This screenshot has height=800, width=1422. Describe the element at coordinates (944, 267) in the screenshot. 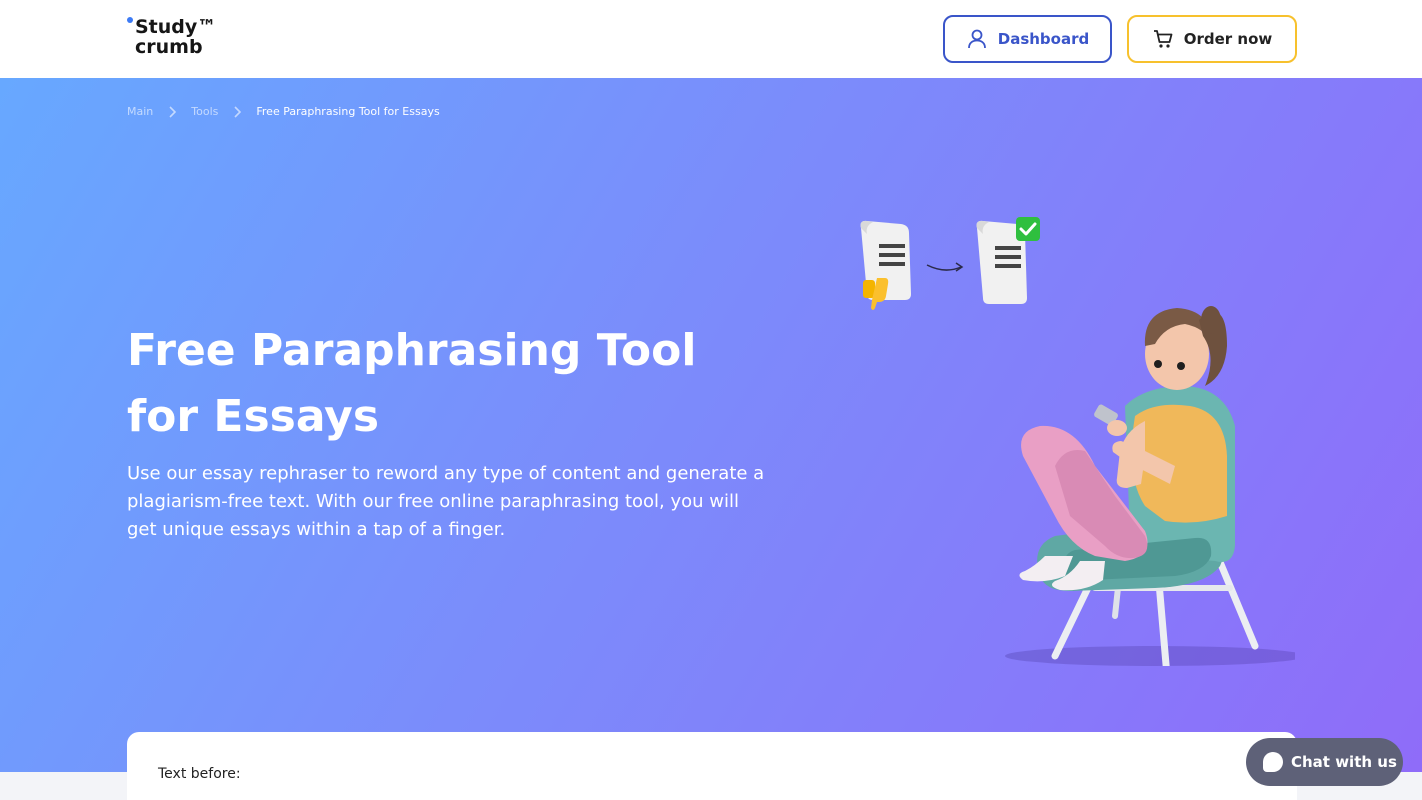

I see `arrow-icon` at that location.